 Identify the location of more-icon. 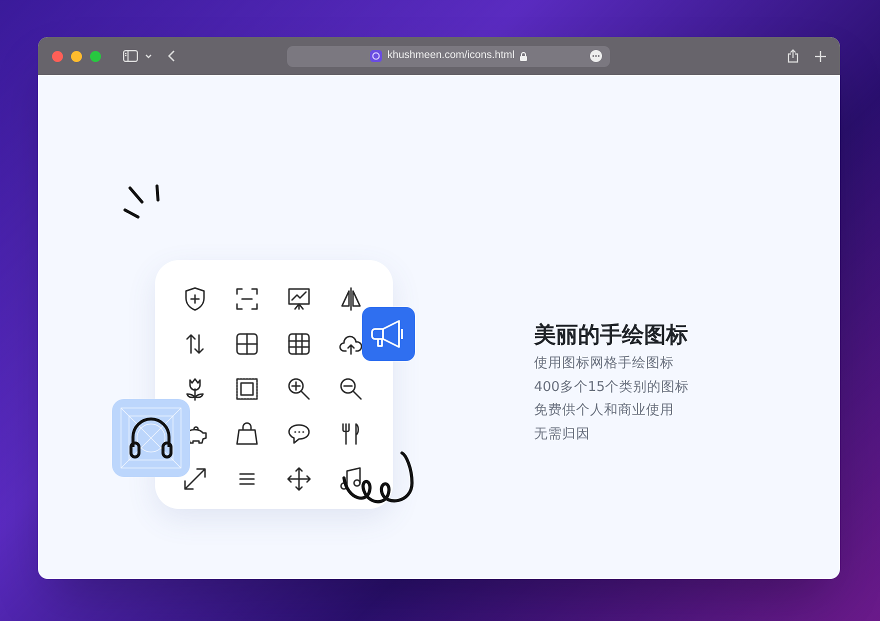
(596, 56).